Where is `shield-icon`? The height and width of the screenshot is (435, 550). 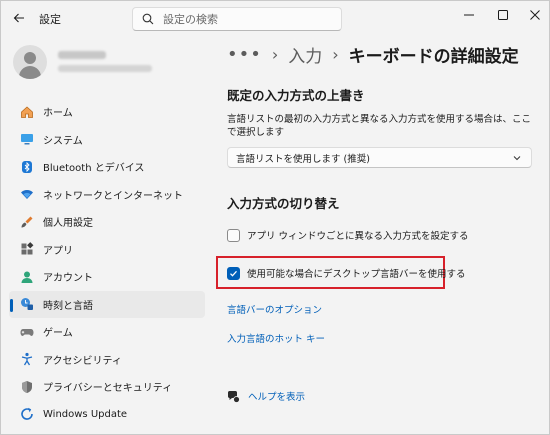 shield-icon is located at coordinates (27, 387).